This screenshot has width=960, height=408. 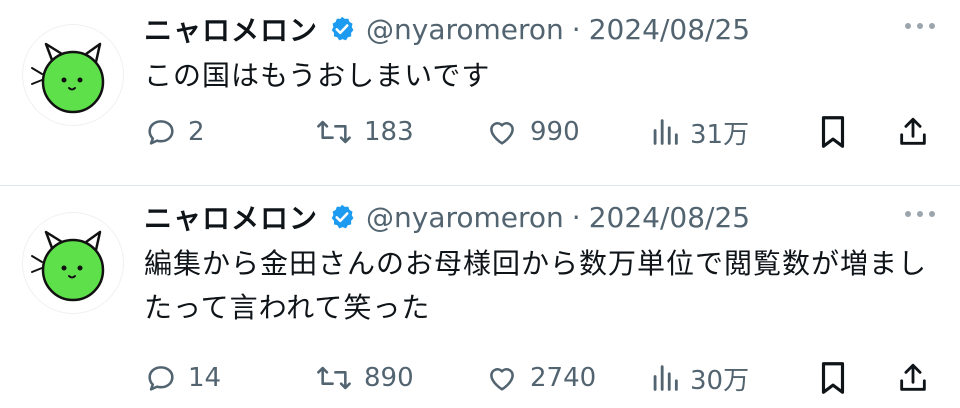 I want to click on like-count: 990, so click(x=555, y=132).